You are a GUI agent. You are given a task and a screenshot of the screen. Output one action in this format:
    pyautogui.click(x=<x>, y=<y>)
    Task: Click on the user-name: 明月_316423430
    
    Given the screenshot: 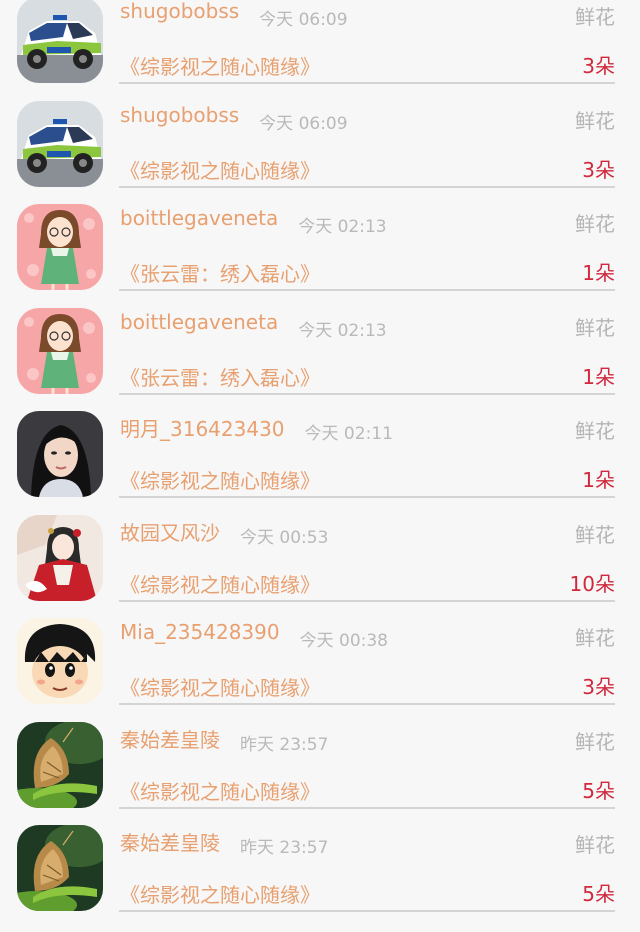 What is the action you would take?
    pyautogui.click(x=202, y=427)
    